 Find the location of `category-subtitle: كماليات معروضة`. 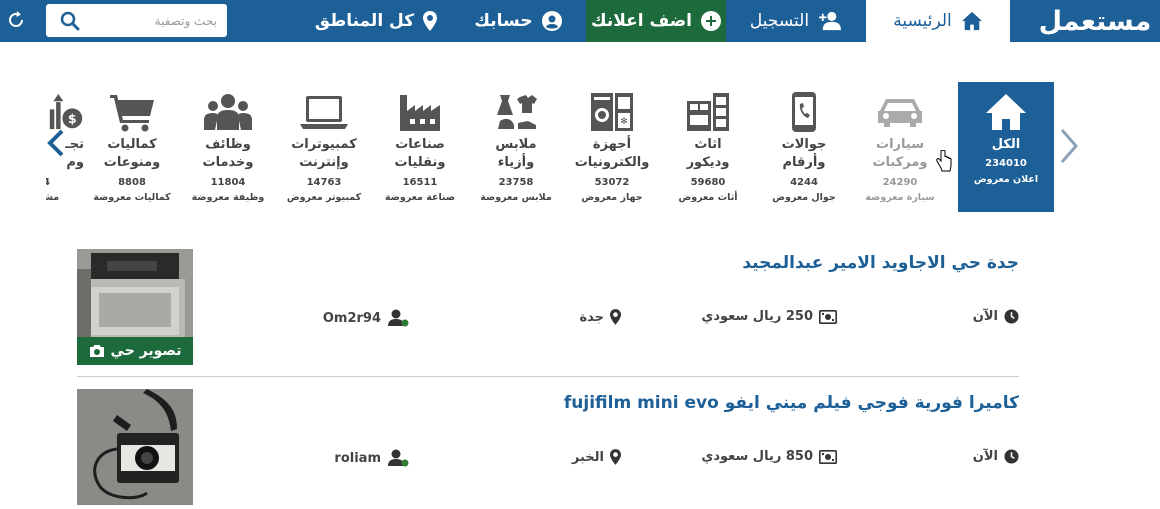

category-subtitle: كماليات معروضة is located at coordinates (132, 197).